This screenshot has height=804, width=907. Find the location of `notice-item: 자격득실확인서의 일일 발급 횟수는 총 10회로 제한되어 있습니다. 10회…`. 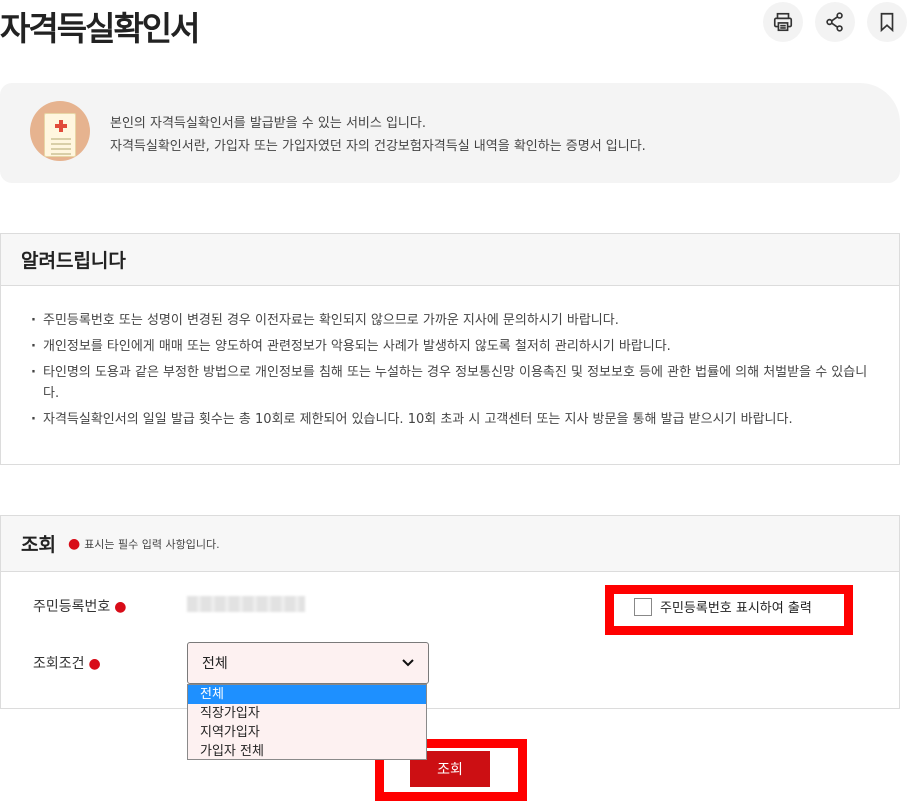

notice-item: 자격득실확인서의 일일 발급 횟수는 총 10회로 제한되어 있습니다. 10회… is located at coordinates (450, 419).